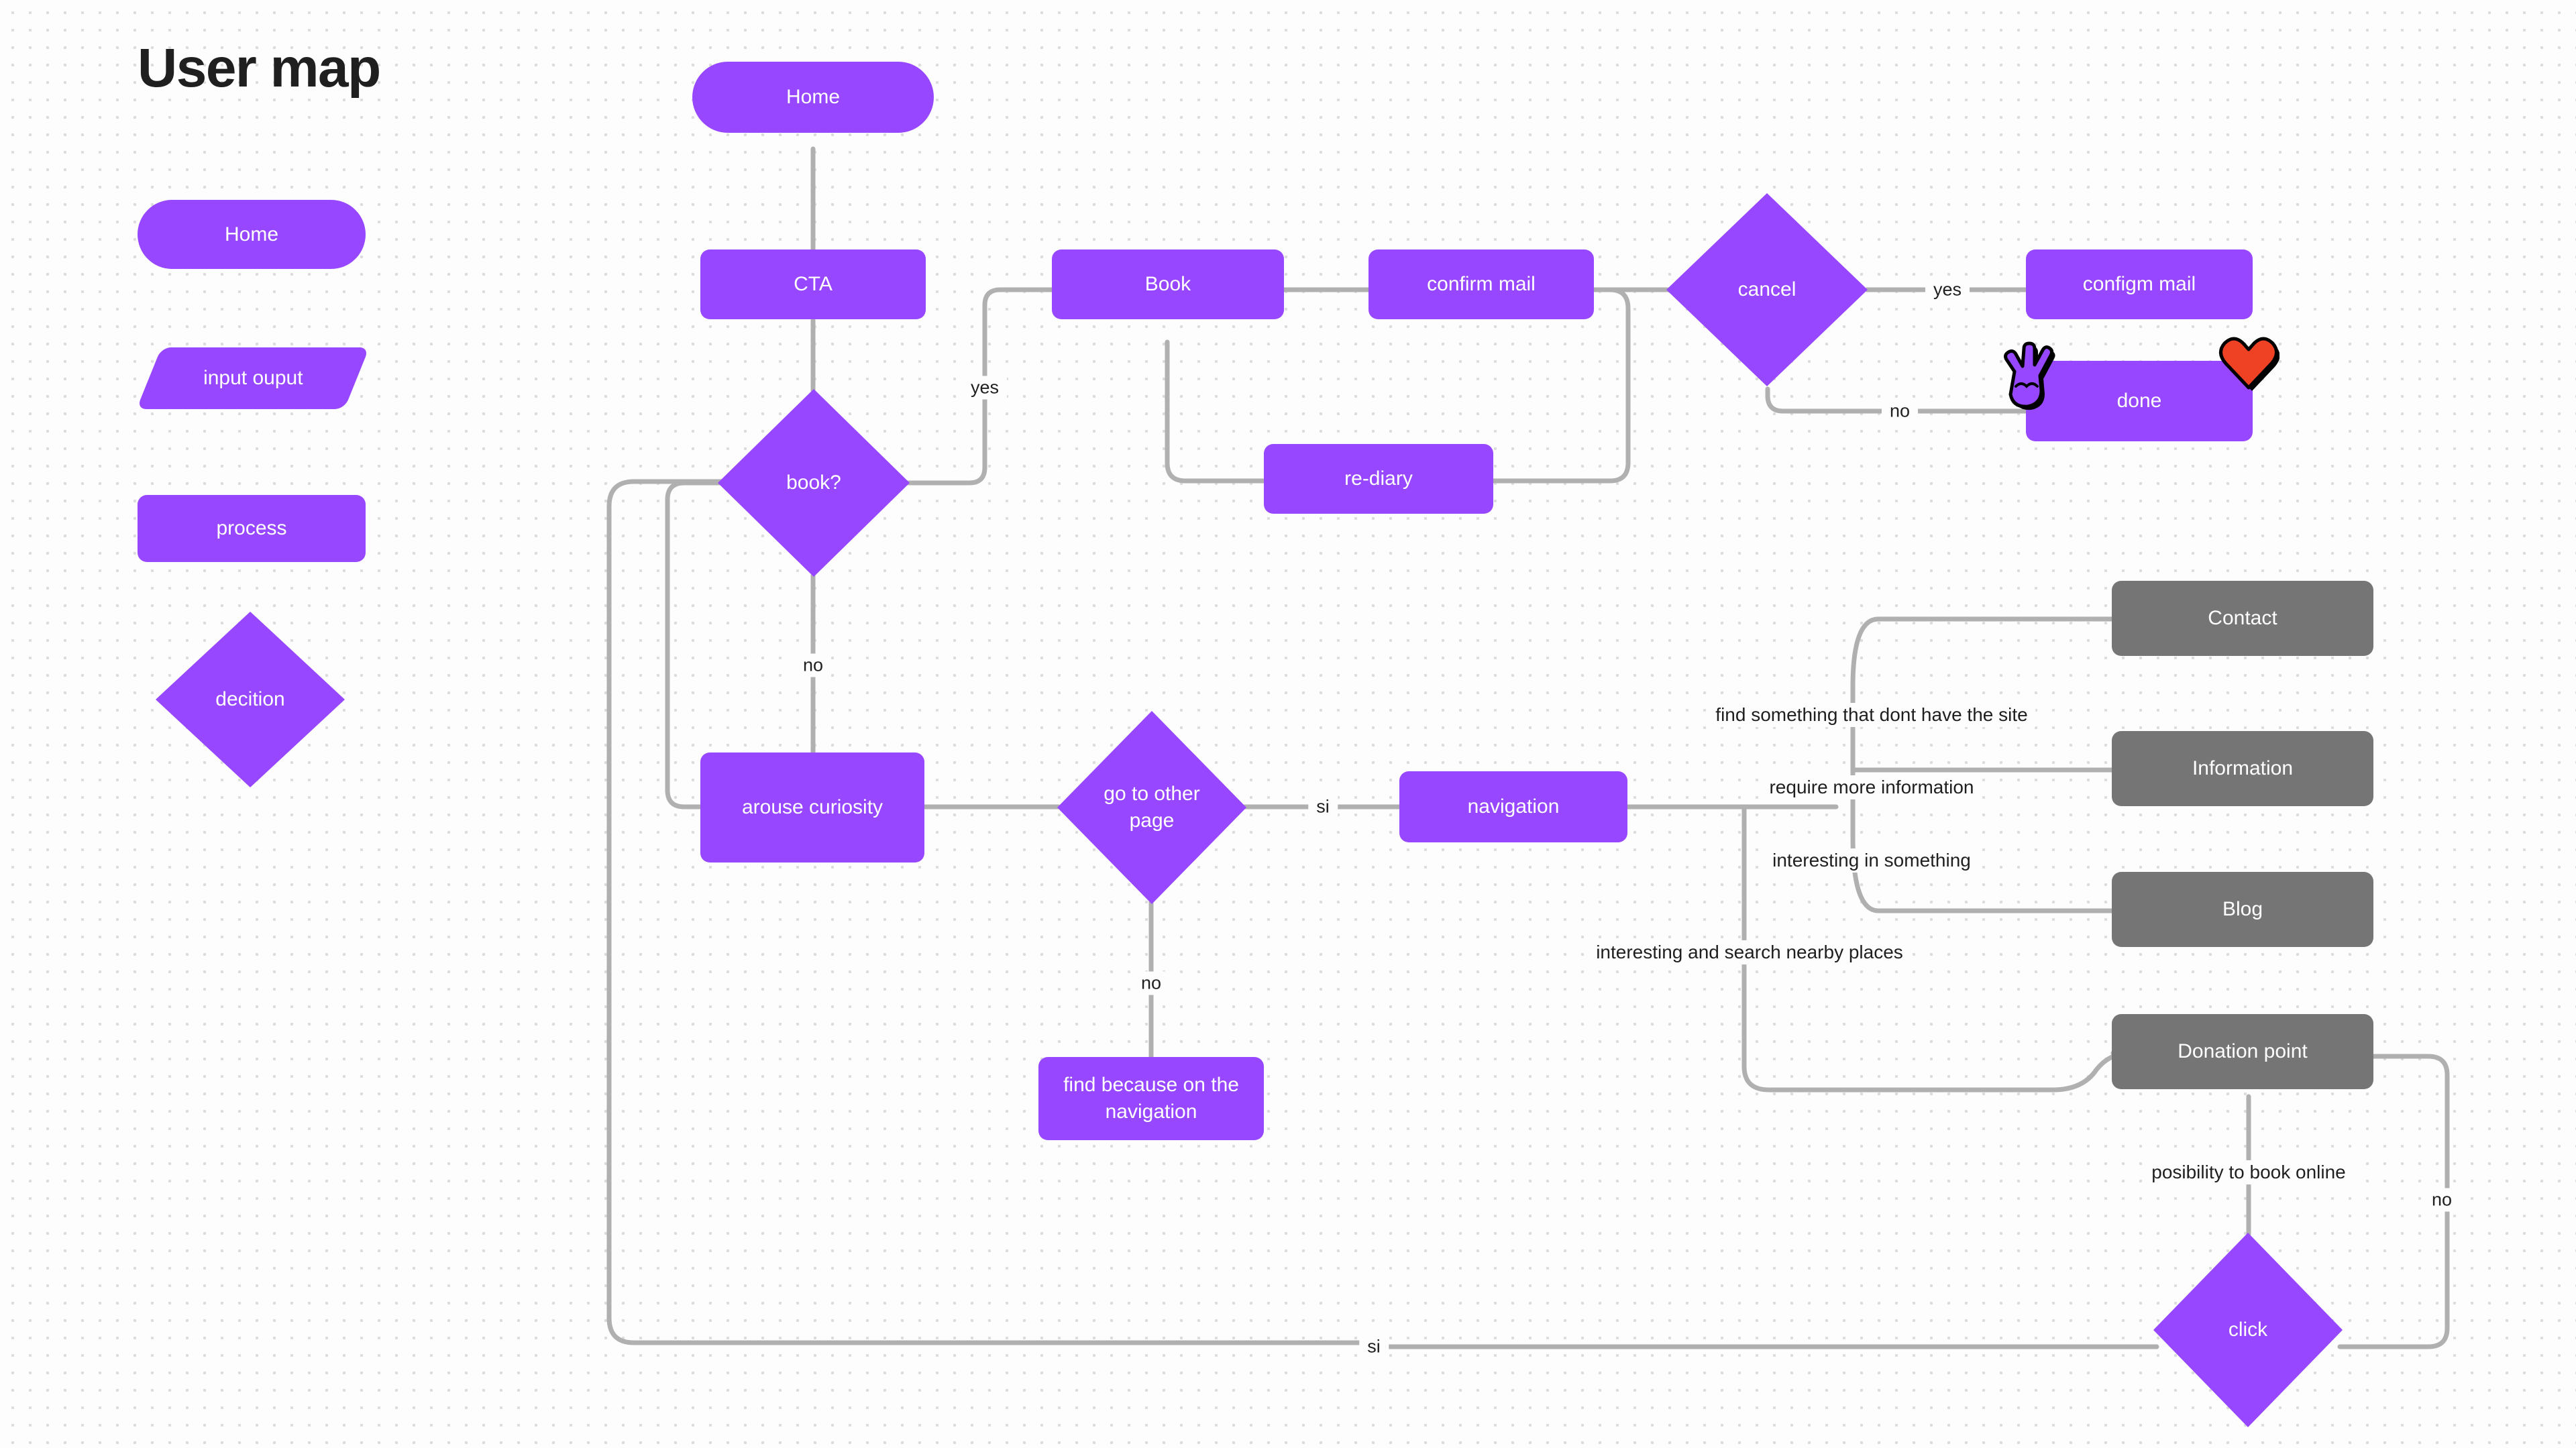 This screenshot has height=1448, width=2576. I want to click on edge-label-book-no: no, so click(813, 665).